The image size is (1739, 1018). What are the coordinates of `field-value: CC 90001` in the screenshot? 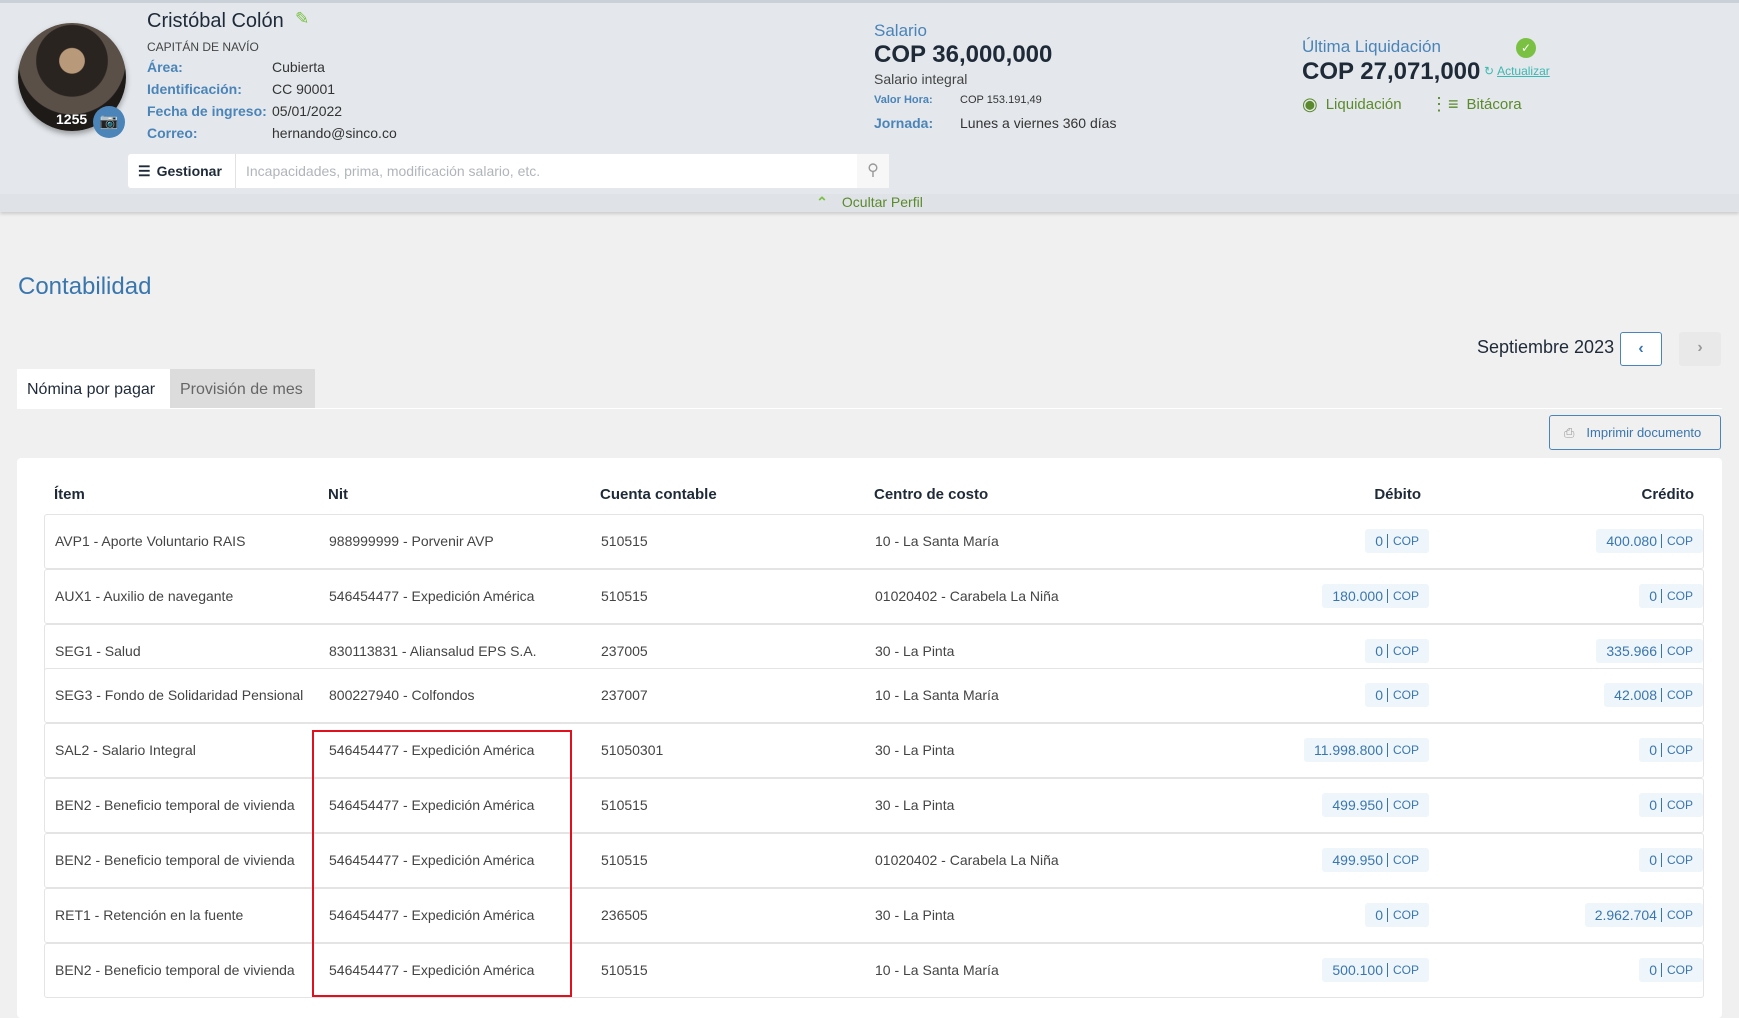 It's located at (304, 89).